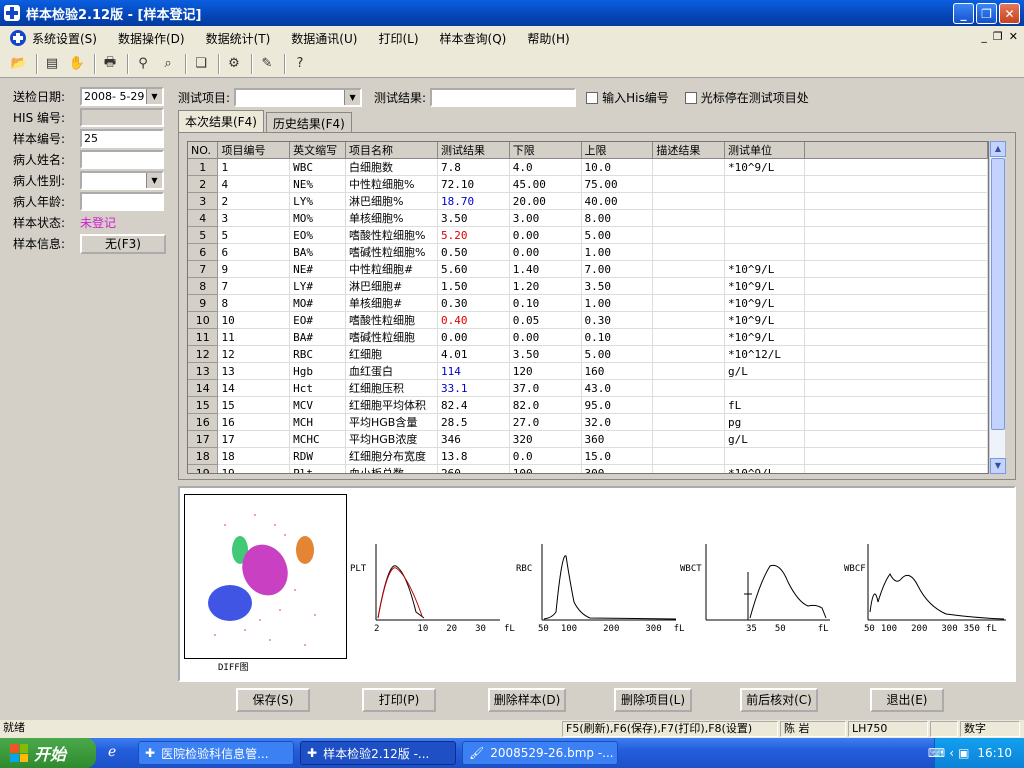  Describe the element at coordinates (391, 252) in the screenshot. I see `item-name-cell: 嗜碱性粒细胞%` at that location.